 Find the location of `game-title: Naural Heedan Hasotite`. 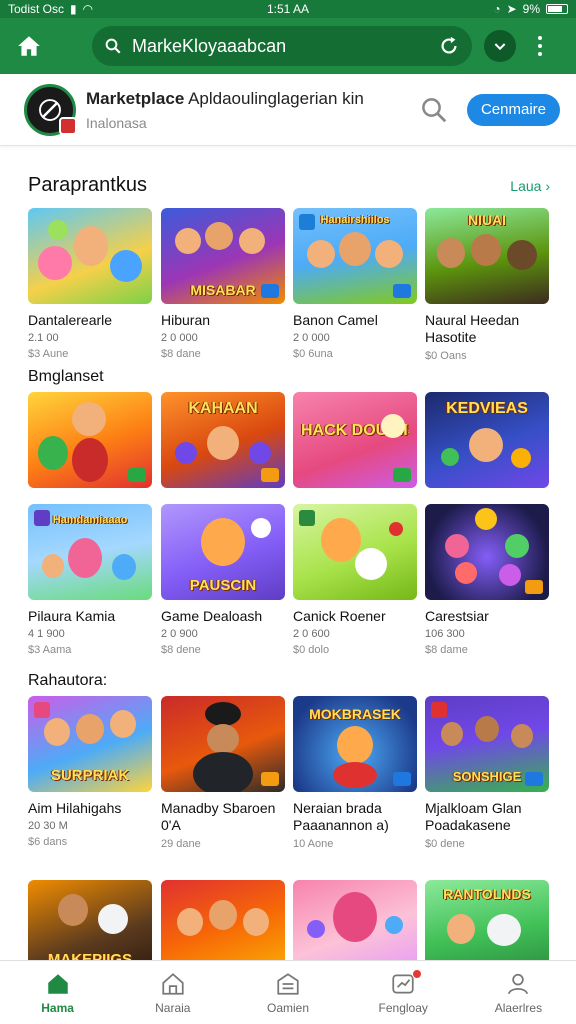

game-title: Naural Heedan Hasotite is located at coordinates (472, 328).